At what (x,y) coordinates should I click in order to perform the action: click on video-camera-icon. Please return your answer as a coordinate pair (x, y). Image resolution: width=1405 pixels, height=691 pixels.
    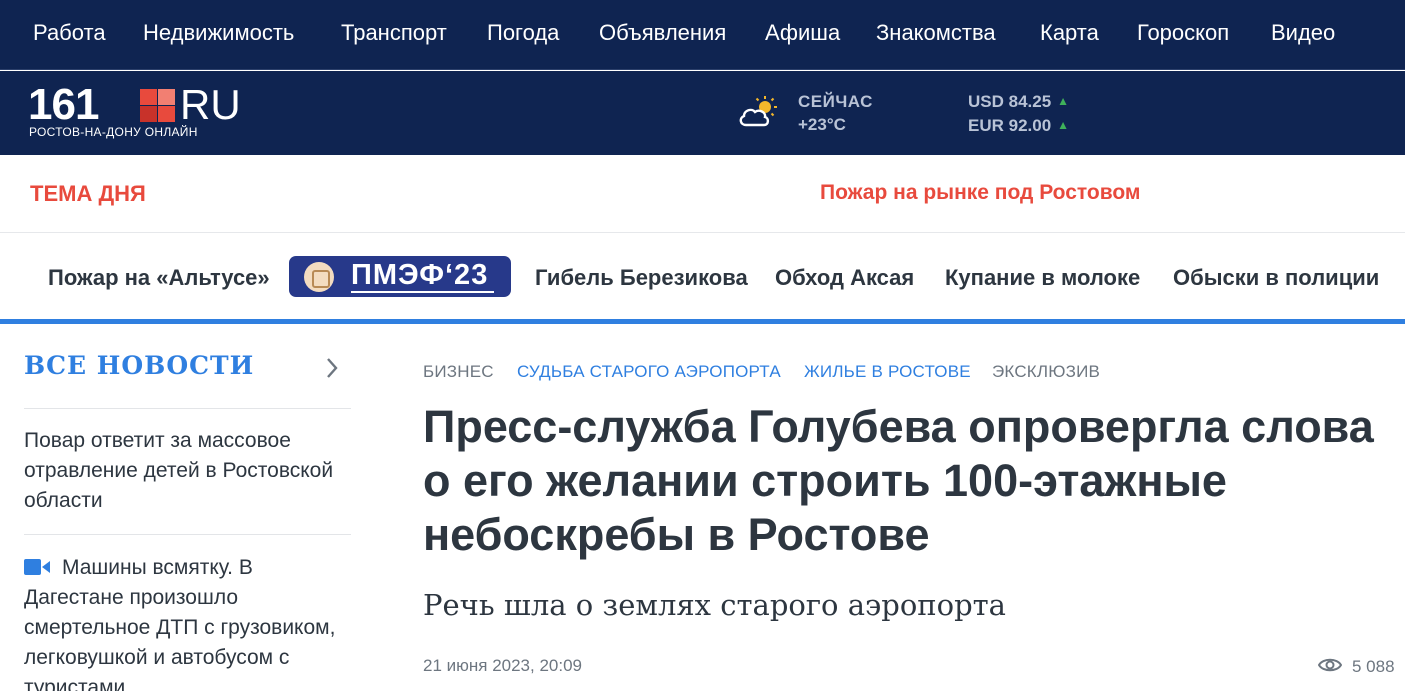
    Looking at the image, I should click on (37, 564).